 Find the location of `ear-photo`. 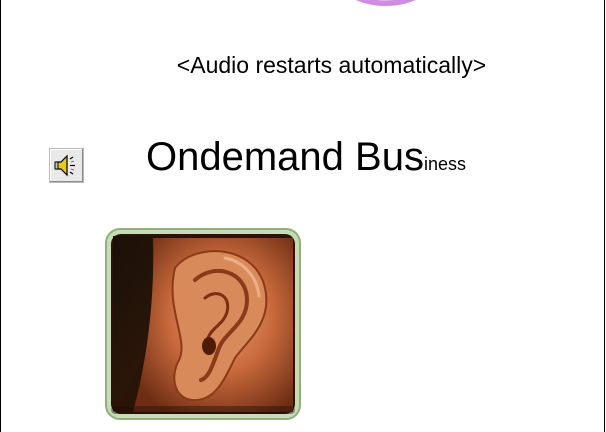

ear-photo is located at coordinates (203, 324).